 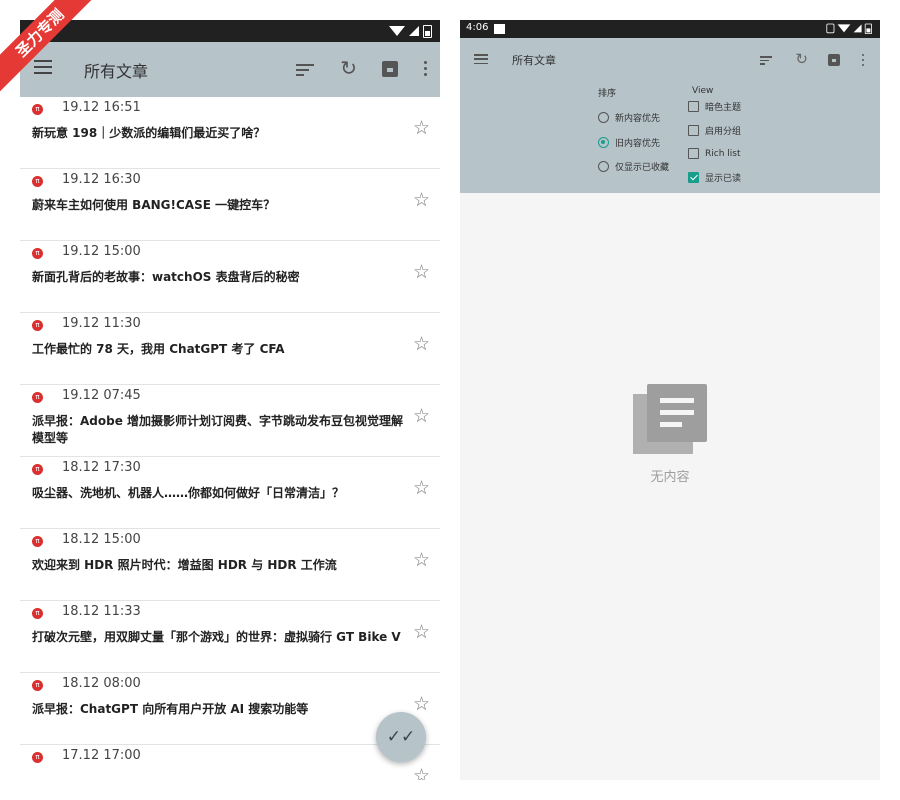 What do you see at coordinates (101, 611) in the screenshot?
I see `article-time: 18.12 11:33` at bounding box center [101, 611].